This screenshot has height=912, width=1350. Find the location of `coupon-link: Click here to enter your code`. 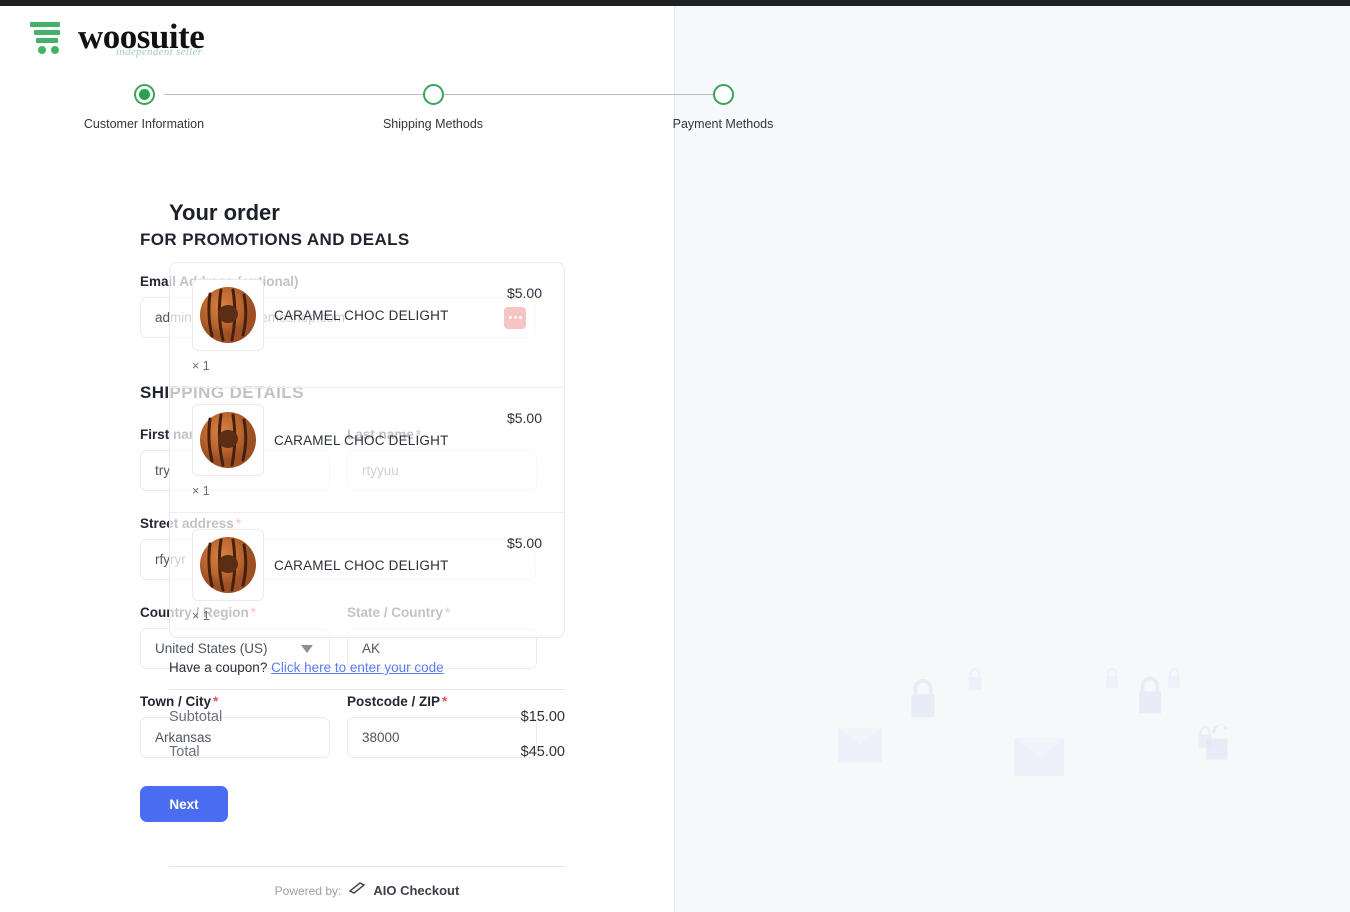

coupon-link: Click here to enter your code is located at coordinates (357, 667).